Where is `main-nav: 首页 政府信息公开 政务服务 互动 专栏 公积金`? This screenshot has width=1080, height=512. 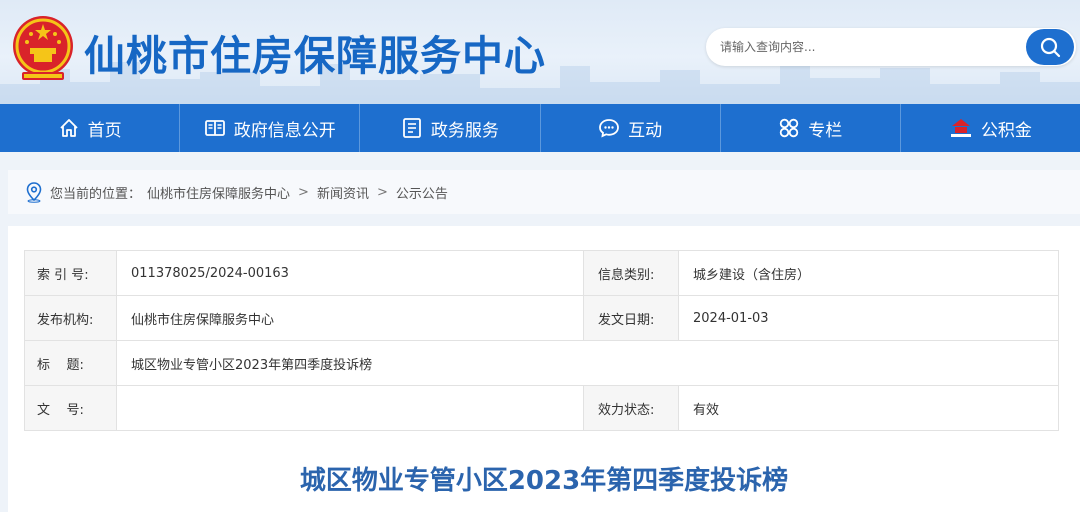 main-nav: 首页 政府信息公开 政务服务 互动 专栏 公积金 is located at coordinates (540, 128).